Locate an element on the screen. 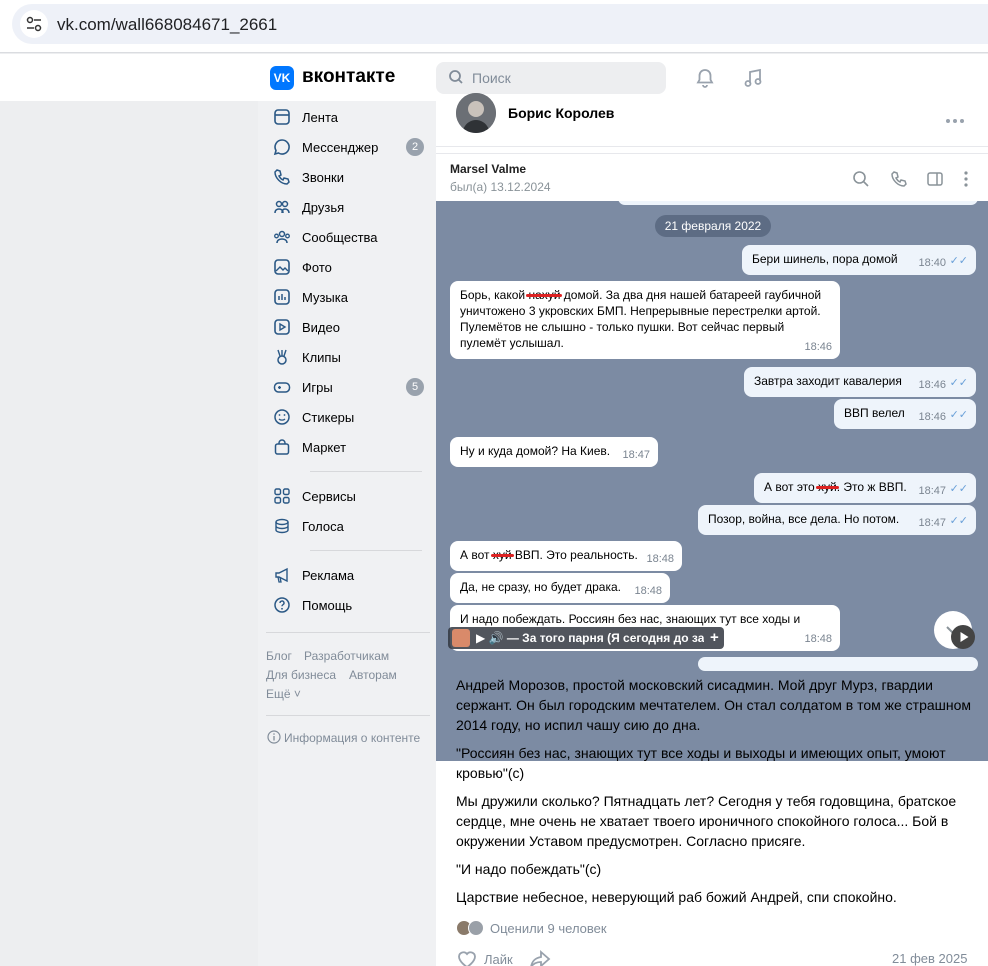 The image size is (988, 966). footer-link-blog: Блог is located at coordinates (279, 656).